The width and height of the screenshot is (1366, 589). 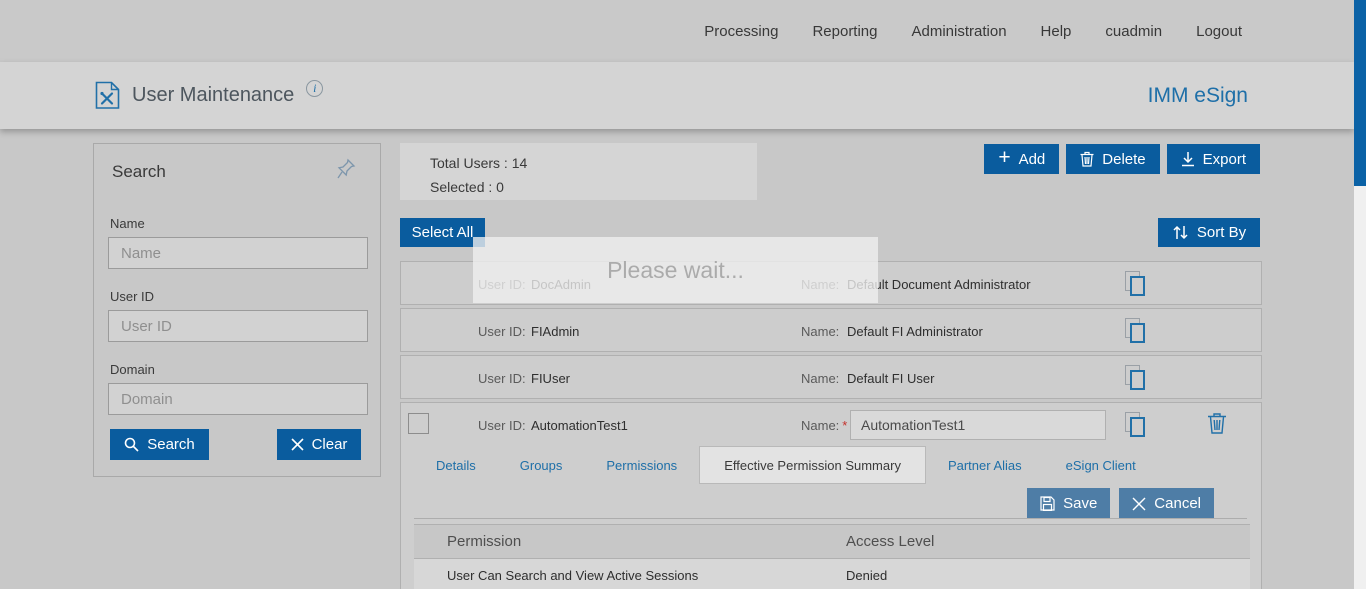 I want to click on save-icon, so click(x=1047, y=503).